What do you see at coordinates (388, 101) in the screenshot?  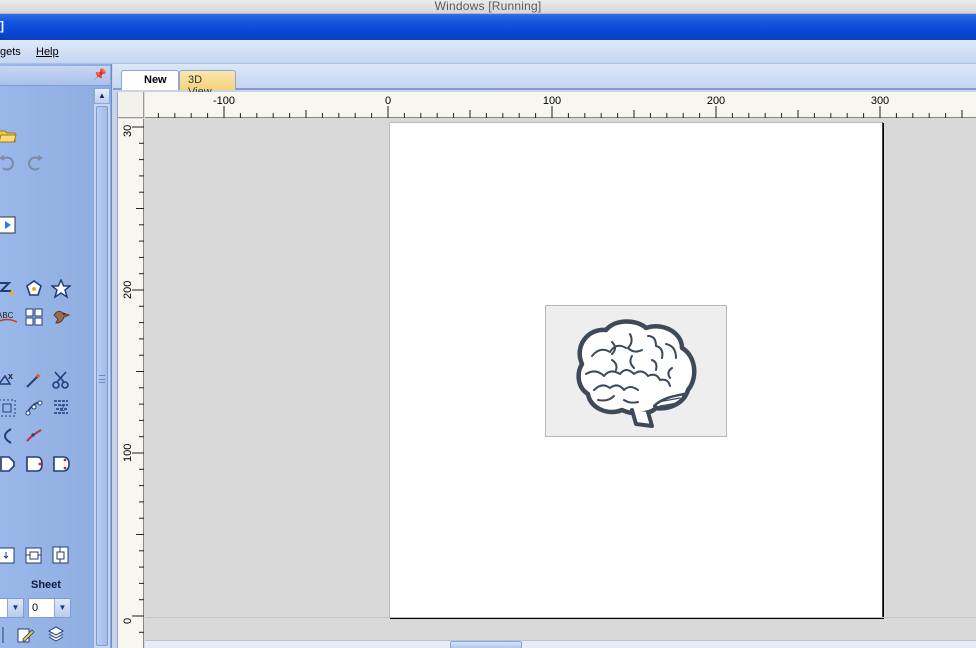 I see `hruler-label: 0` at bounding box center [388, 101].